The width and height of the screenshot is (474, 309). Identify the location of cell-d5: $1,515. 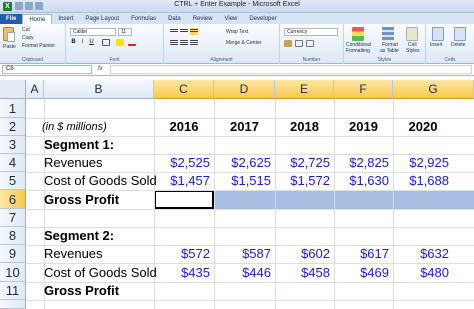
(242, 180).